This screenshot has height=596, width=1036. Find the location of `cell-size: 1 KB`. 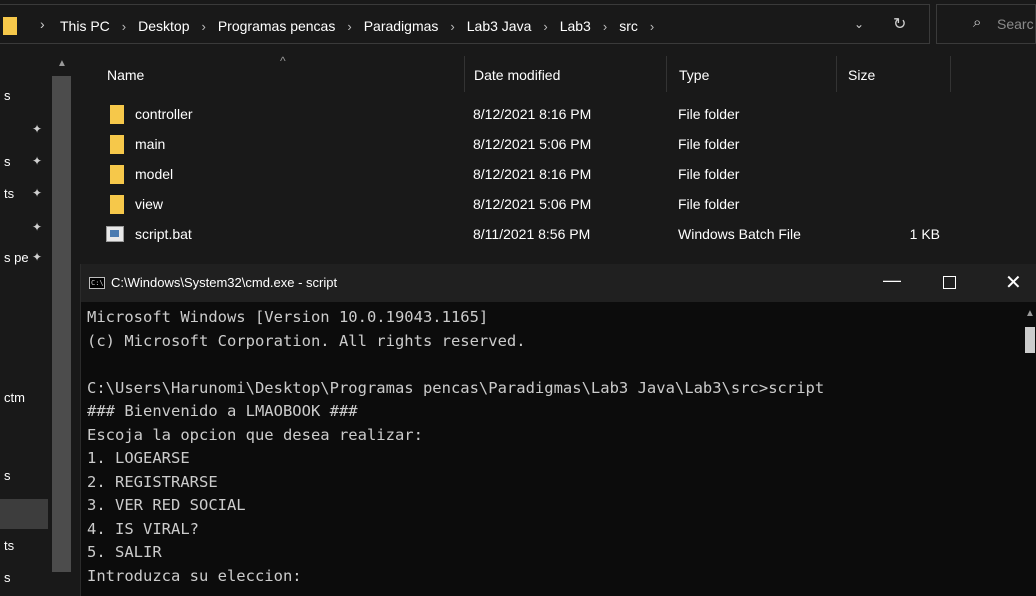

cell-size: 1 KB is located at coordinates (924, 234).